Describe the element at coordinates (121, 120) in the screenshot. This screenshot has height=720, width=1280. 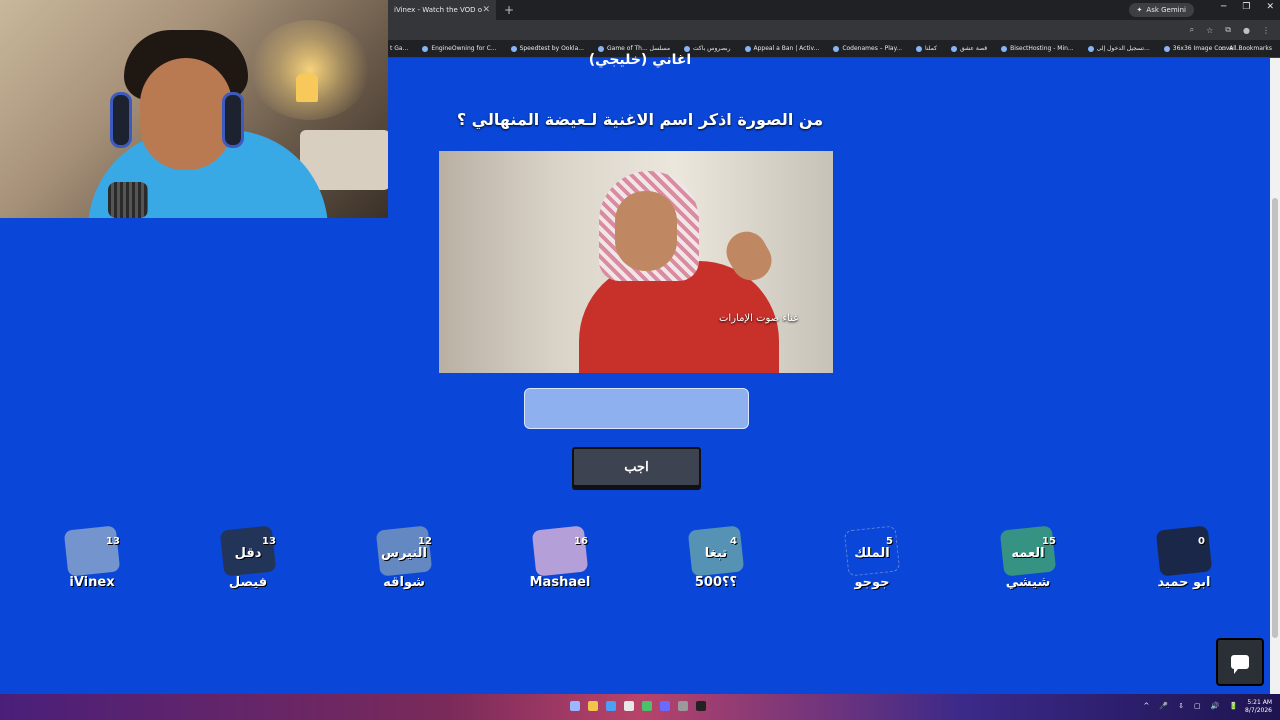
I see `headphone-left` at that location.